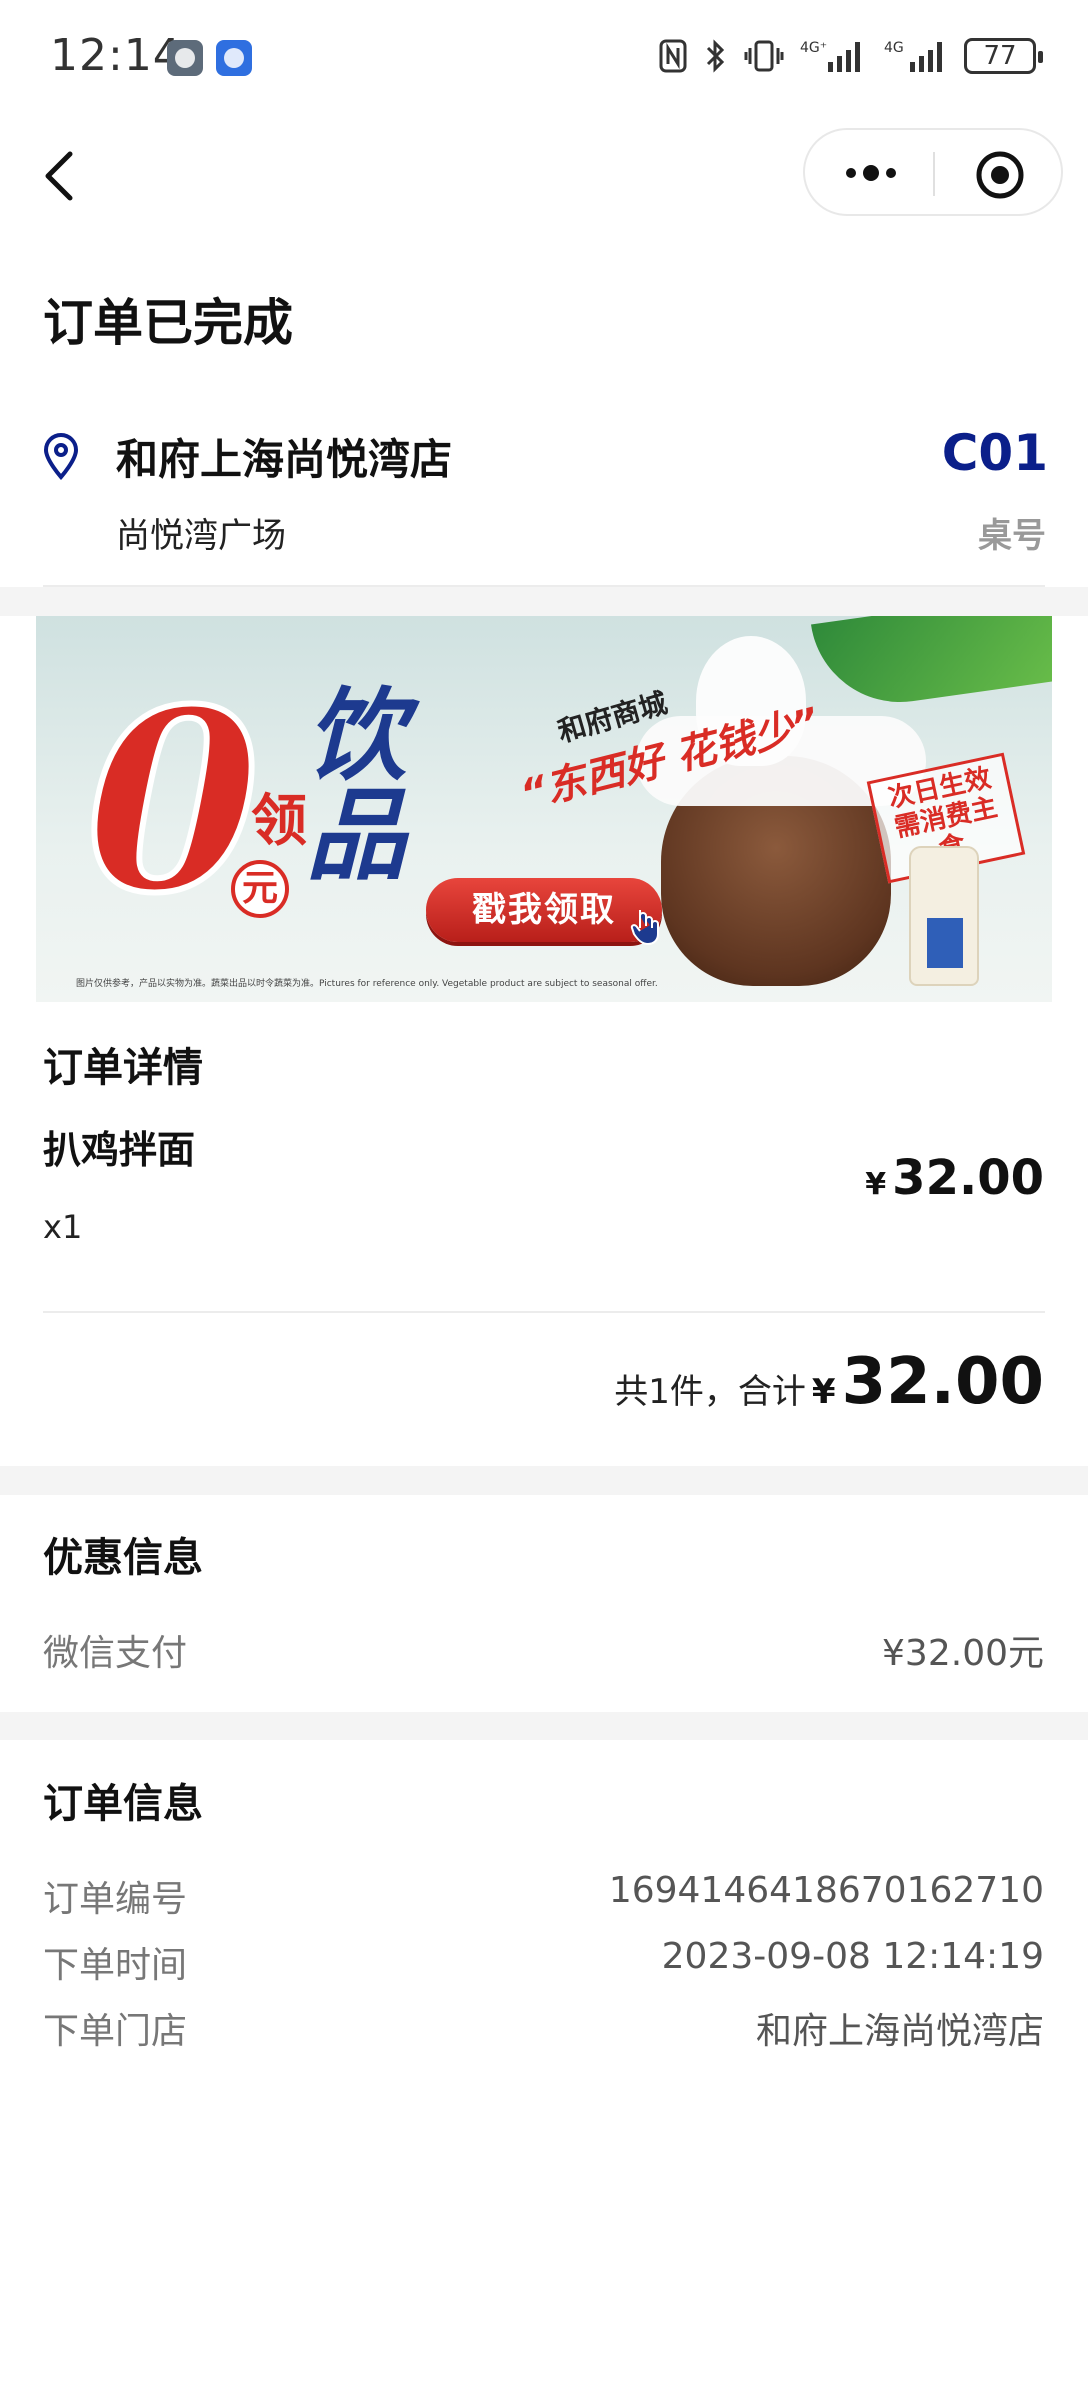 This screenshot has height=2400, width=1088. Describe the element at coordinates (942, 1382) in the screenshot. I see `total-amount: 32.00` at that location.